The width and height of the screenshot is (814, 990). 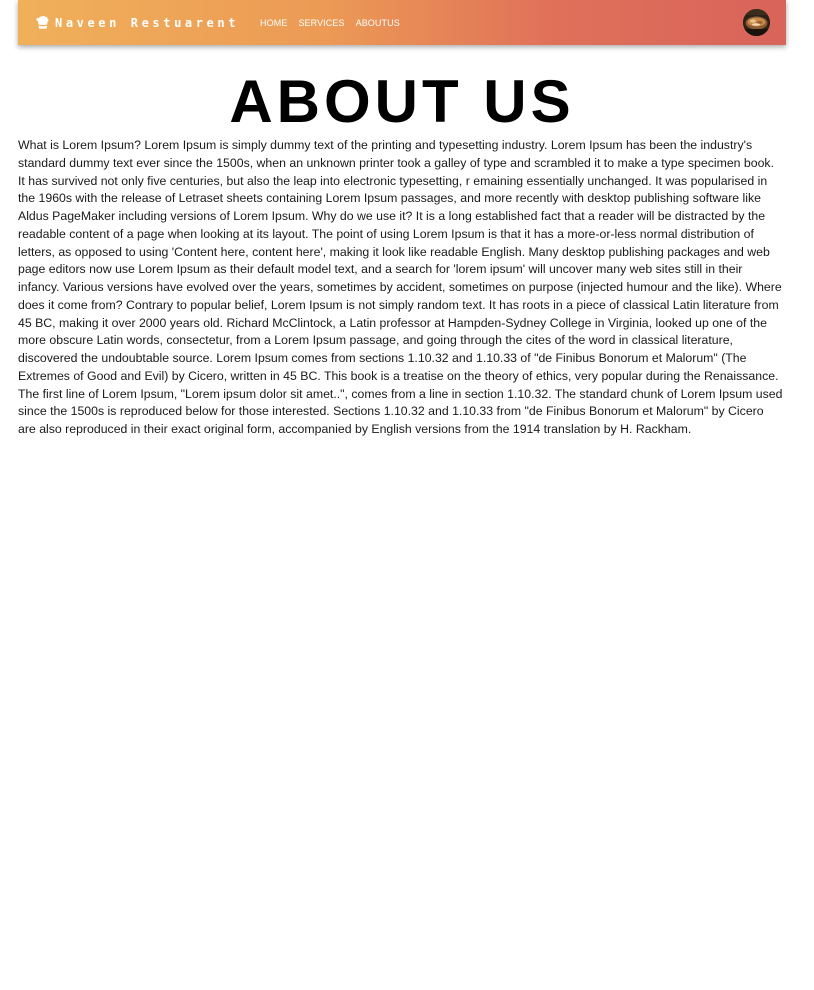 I want to click on nav-links: HOME SERVICES ABOUTUS, so click(x=335, y=23).